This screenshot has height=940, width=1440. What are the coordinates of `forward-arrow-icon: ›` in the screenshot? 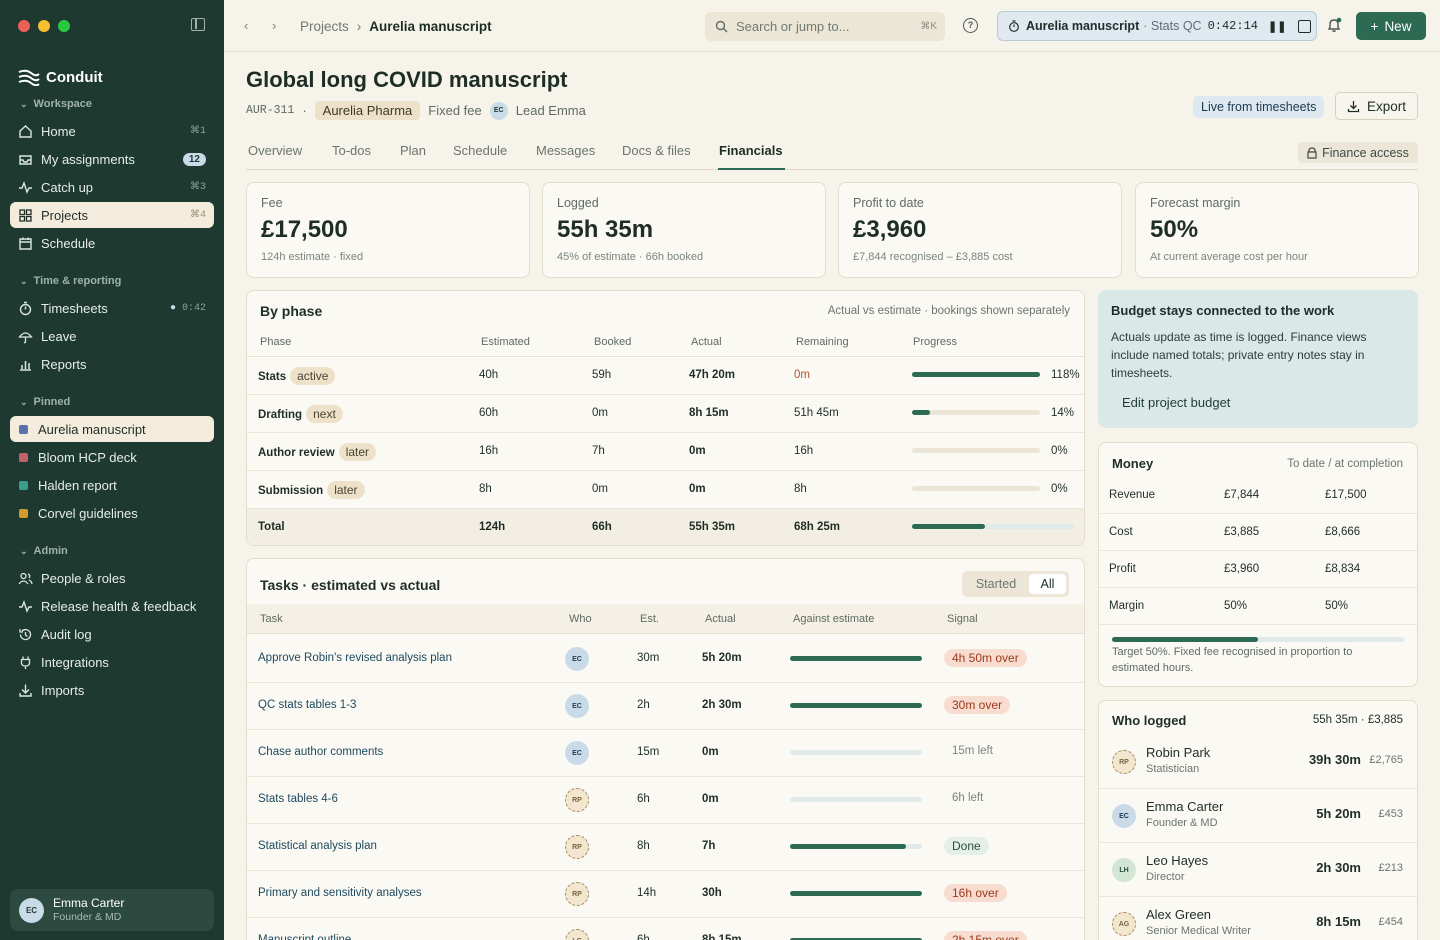 It's located at (274, 25).